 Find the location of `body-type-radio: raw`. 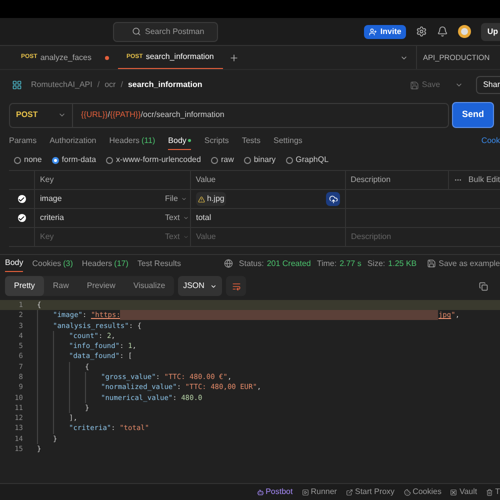

body-type-radio: raw is located at coordinates (222, 160).